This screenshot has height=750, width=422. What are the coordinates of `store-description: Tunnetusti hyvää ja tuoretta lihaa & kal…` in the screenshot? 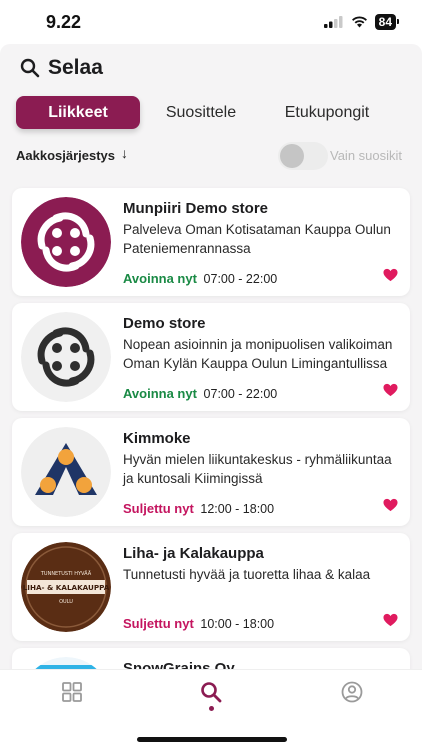 It's located at (247, 574).